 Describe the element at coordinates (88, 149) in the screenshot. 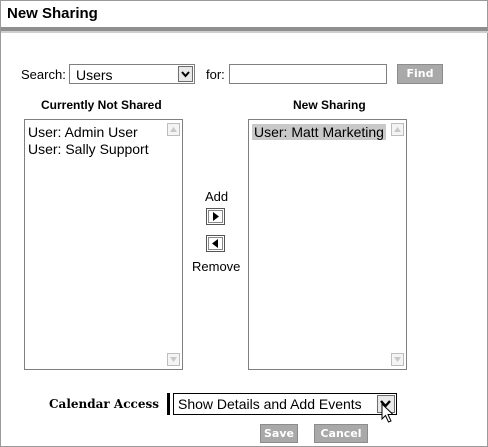

I see `list-item: User: Sally Support` at that location.